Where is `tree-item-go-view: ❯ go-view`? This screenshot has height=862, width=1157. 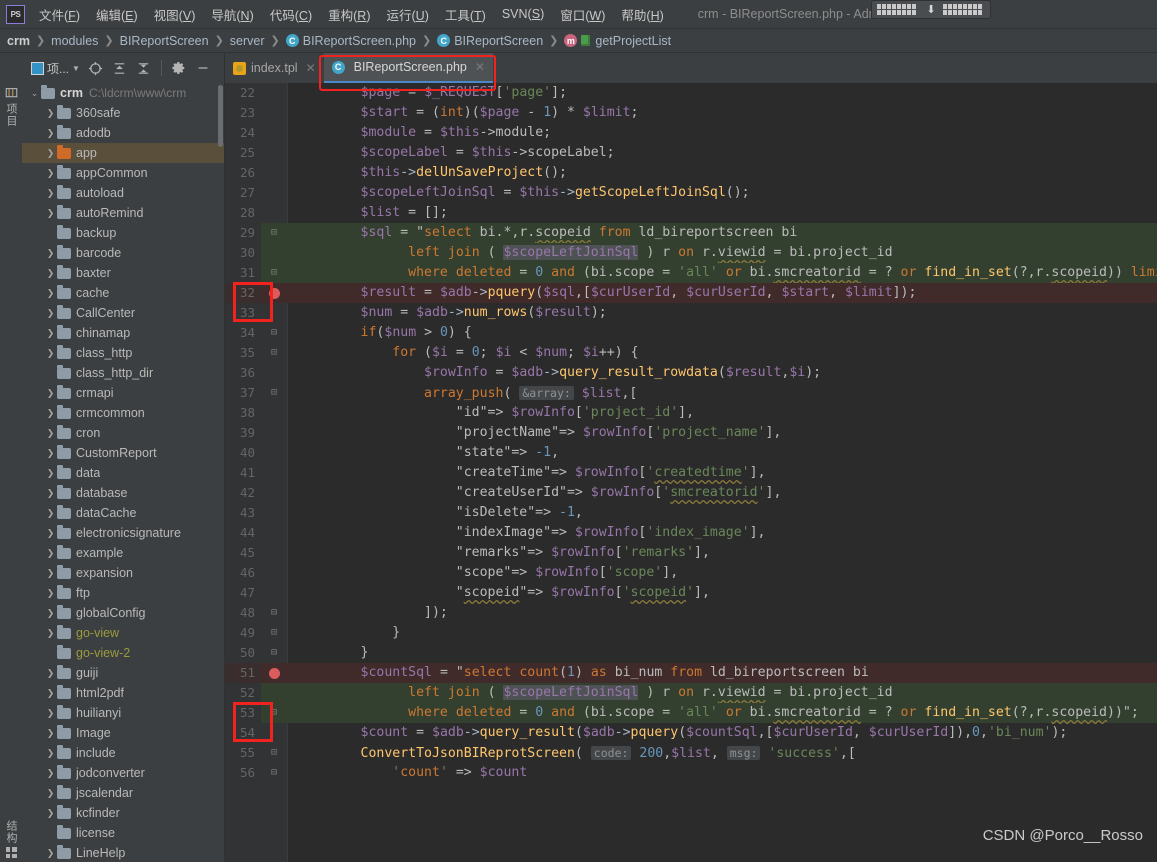
tree-item-go-view: ❯ go-view is located at coordinates (123, 633).